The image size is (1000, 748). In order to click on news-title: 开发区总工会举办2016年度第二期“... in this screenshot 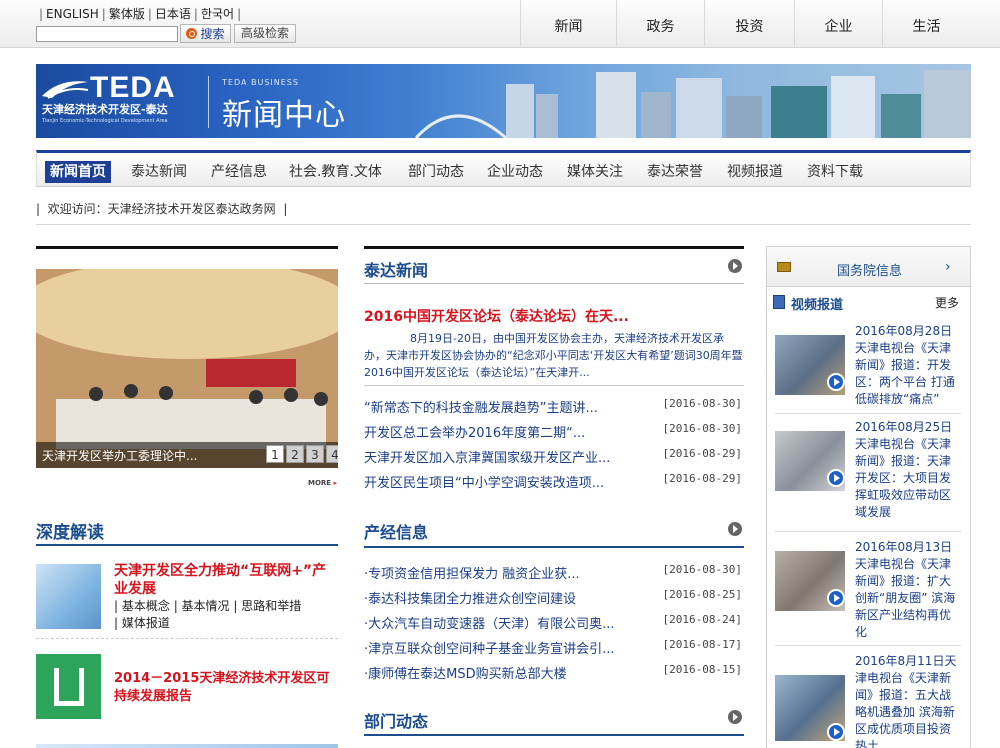, I will do `click(474, 431)`.